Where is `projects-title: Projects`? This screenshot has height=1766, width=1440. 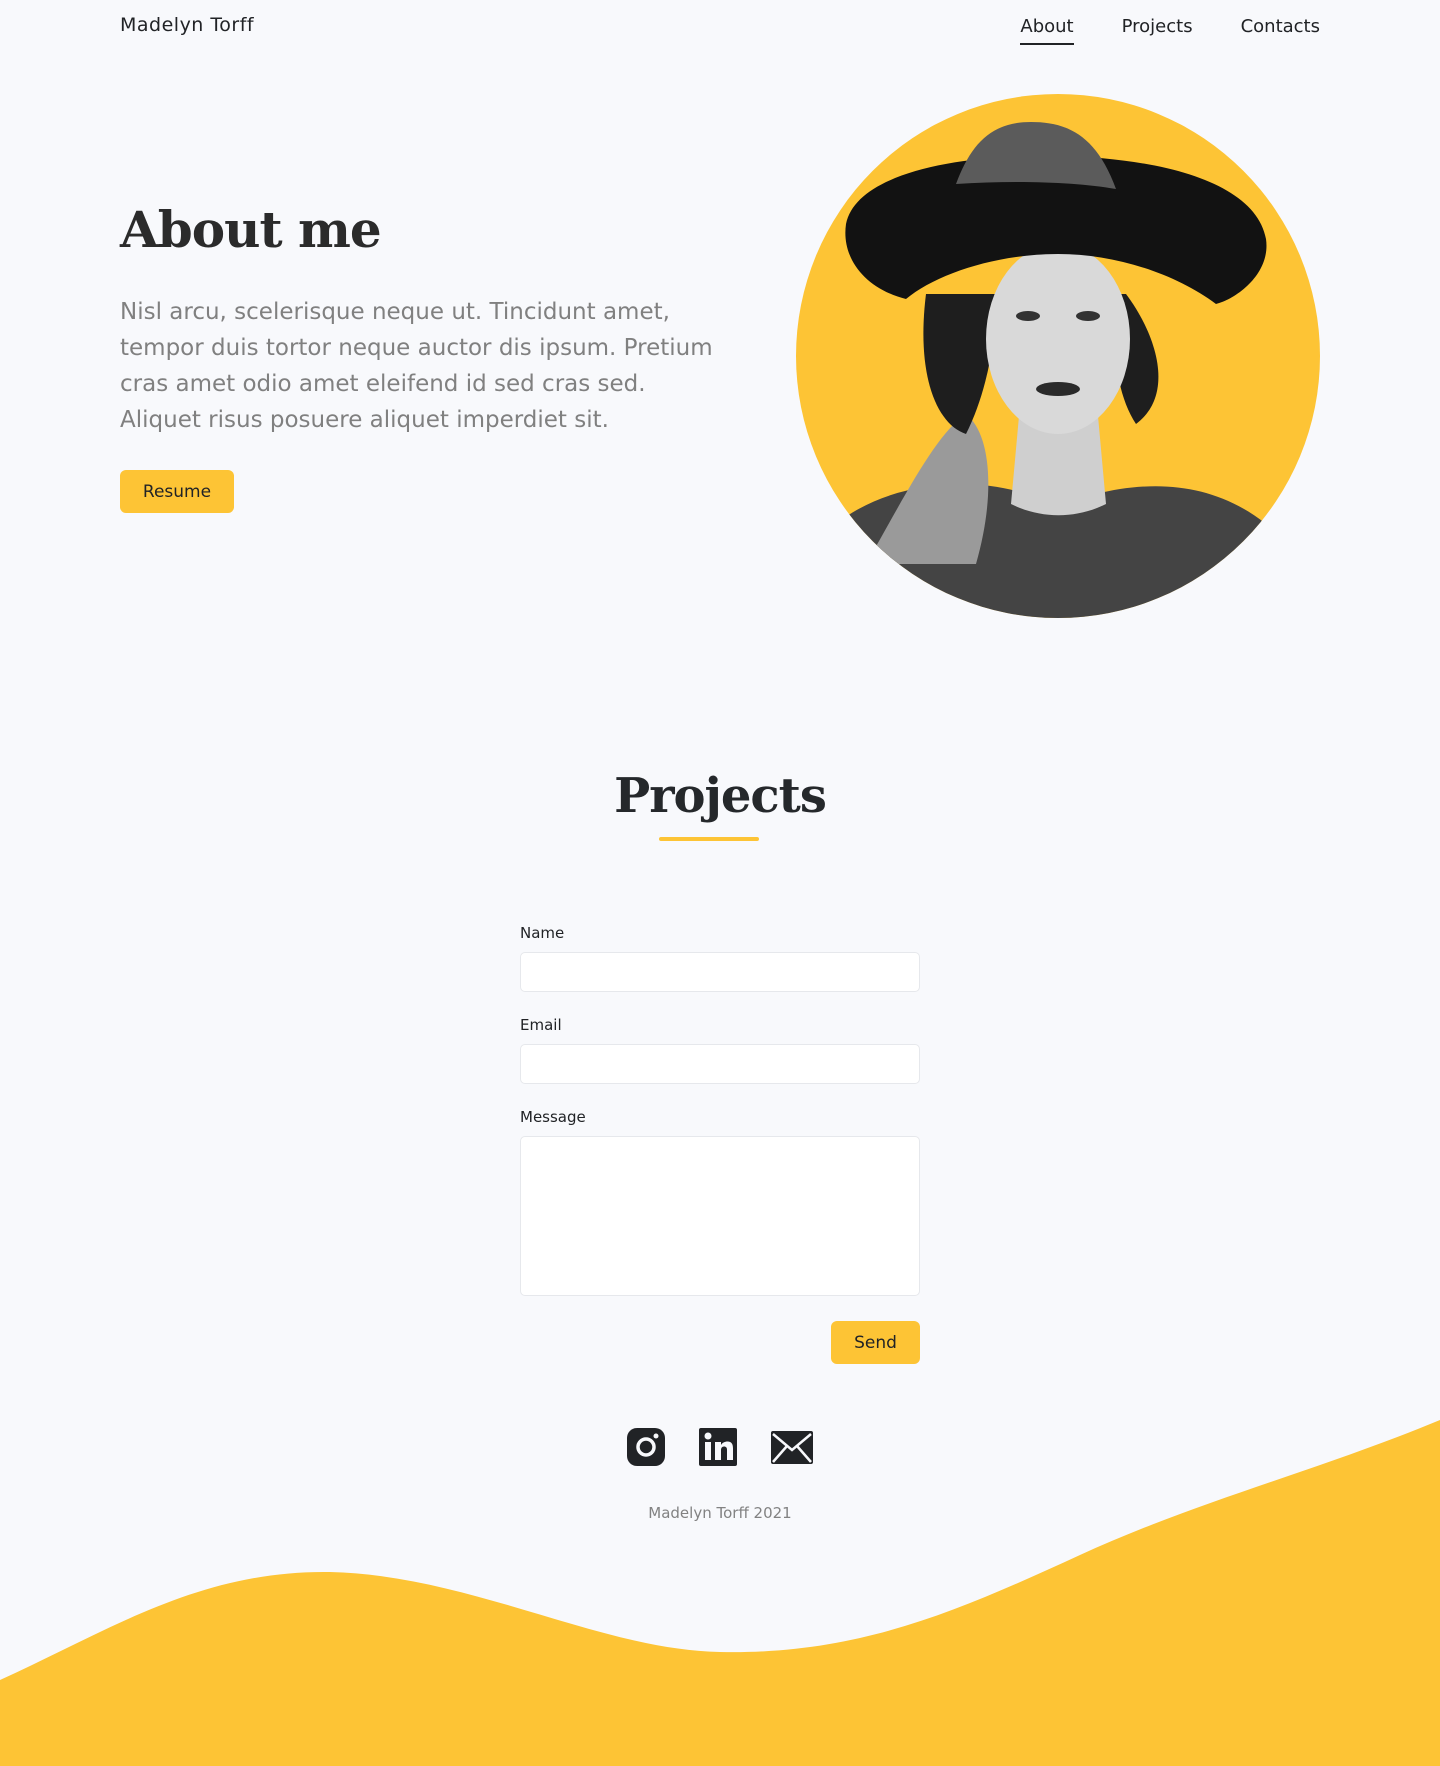 projects-title: Projects is located at coordinates (720, 796).